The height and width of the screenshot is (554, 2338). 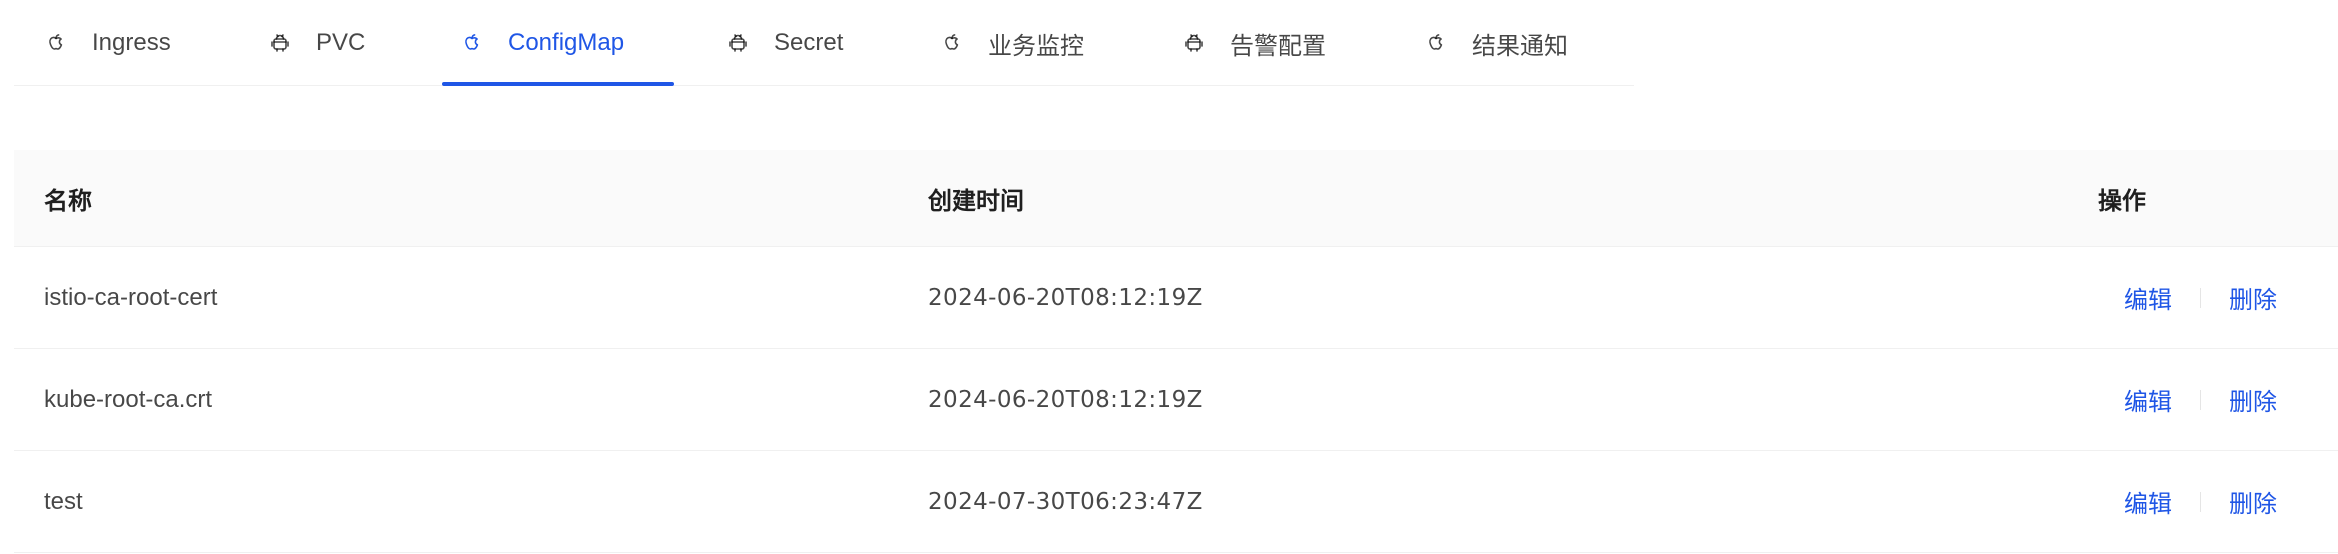 What do you see at coordinates (566, 42) in the screenshot?
I see `tab-label: ConfigMap` at bounding box center [566, 42].